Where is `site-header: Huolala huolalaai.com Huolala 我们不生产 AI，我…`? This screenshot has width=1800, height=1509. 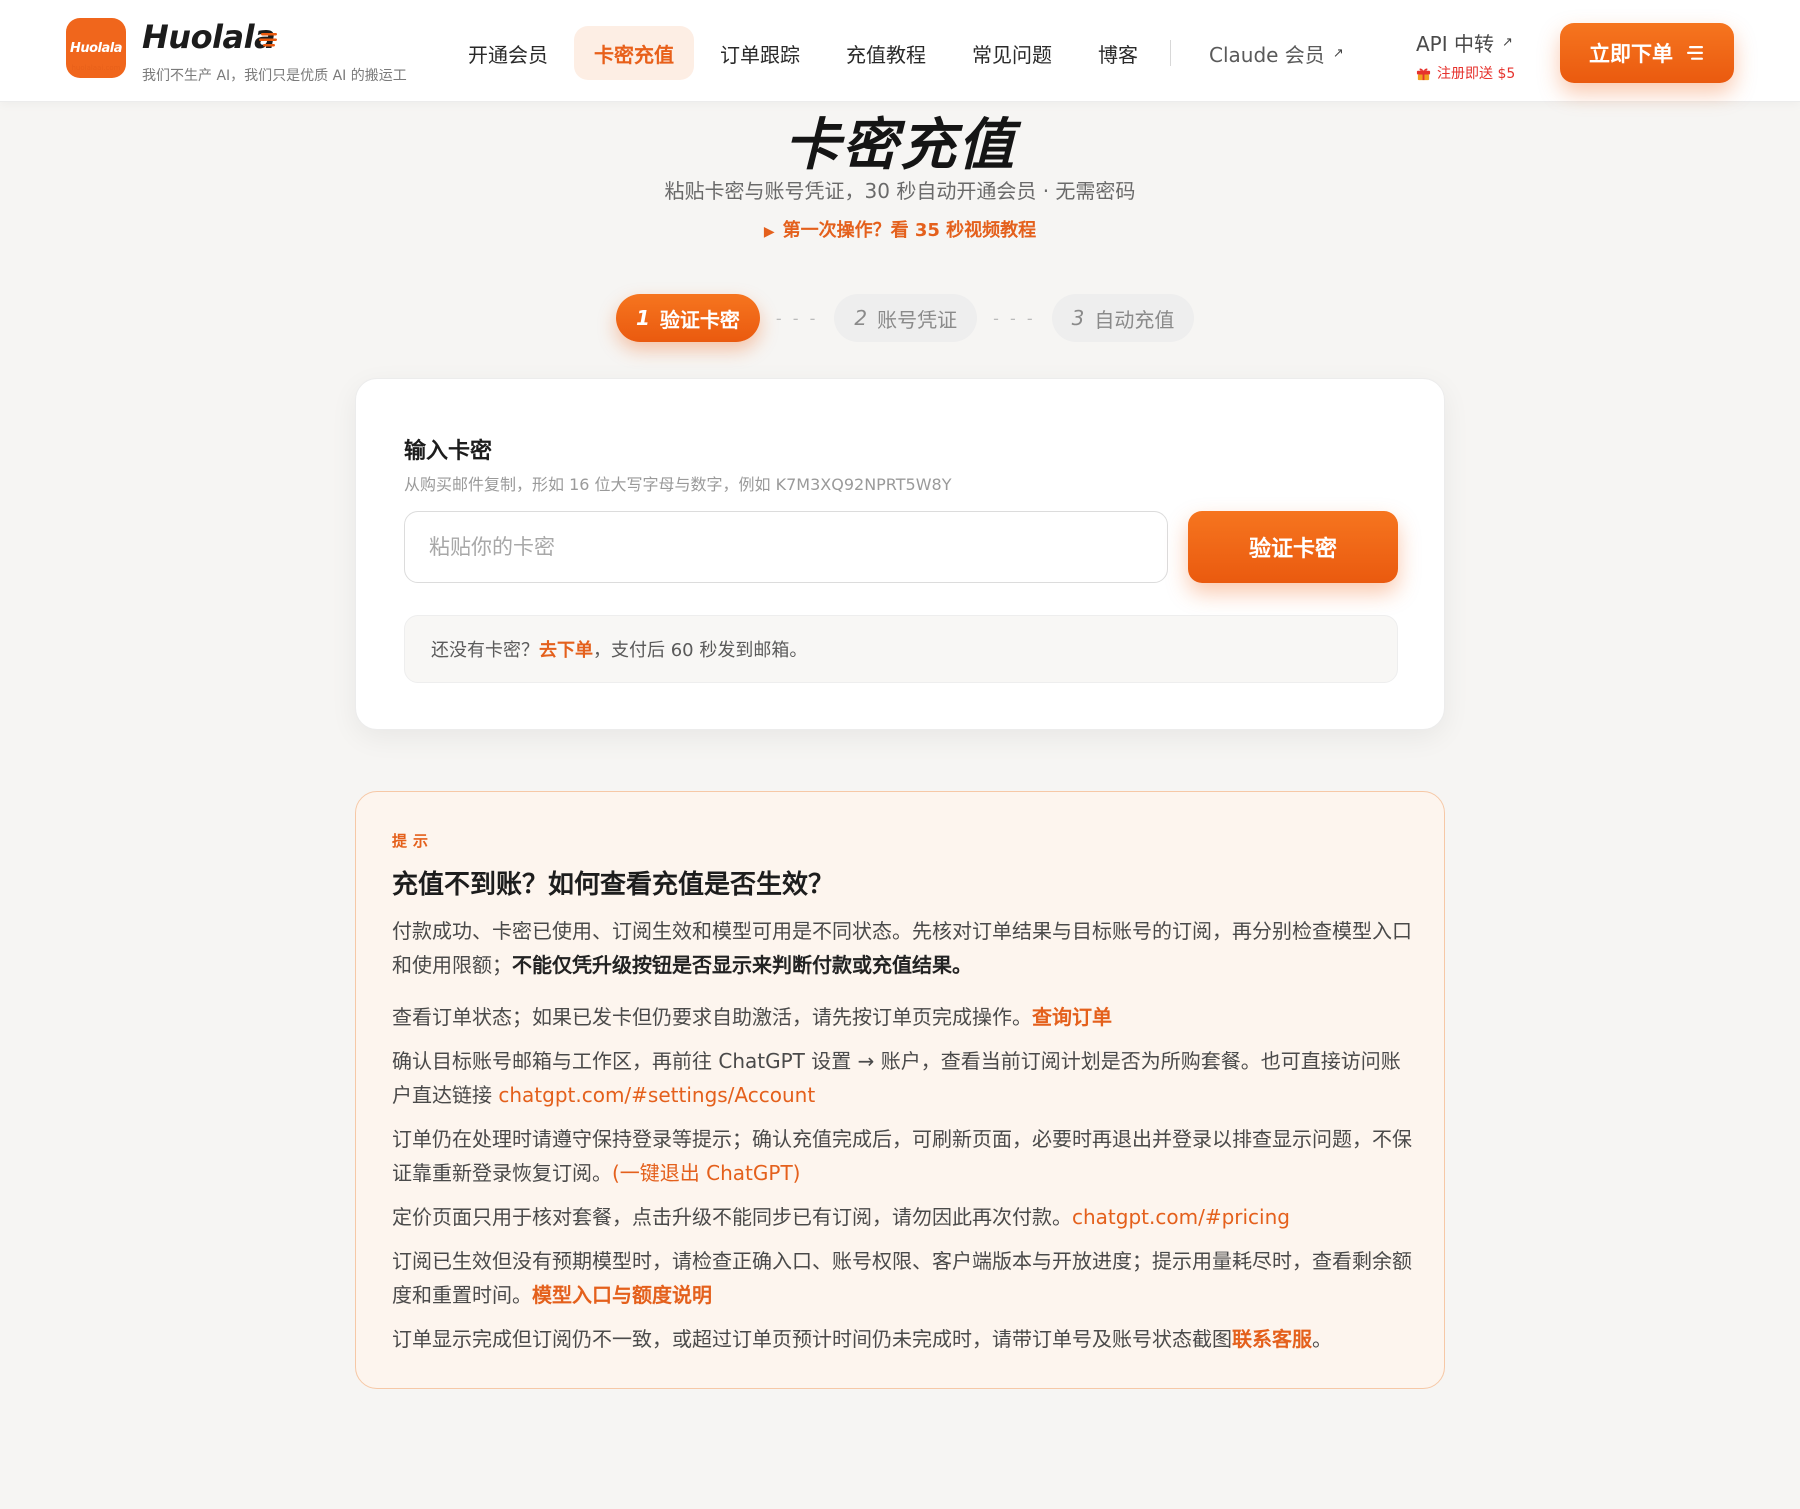 site-header: Huolala huolalaai.com Huolala 我们不生产 AI，我… is located at coordinates (900, 51).